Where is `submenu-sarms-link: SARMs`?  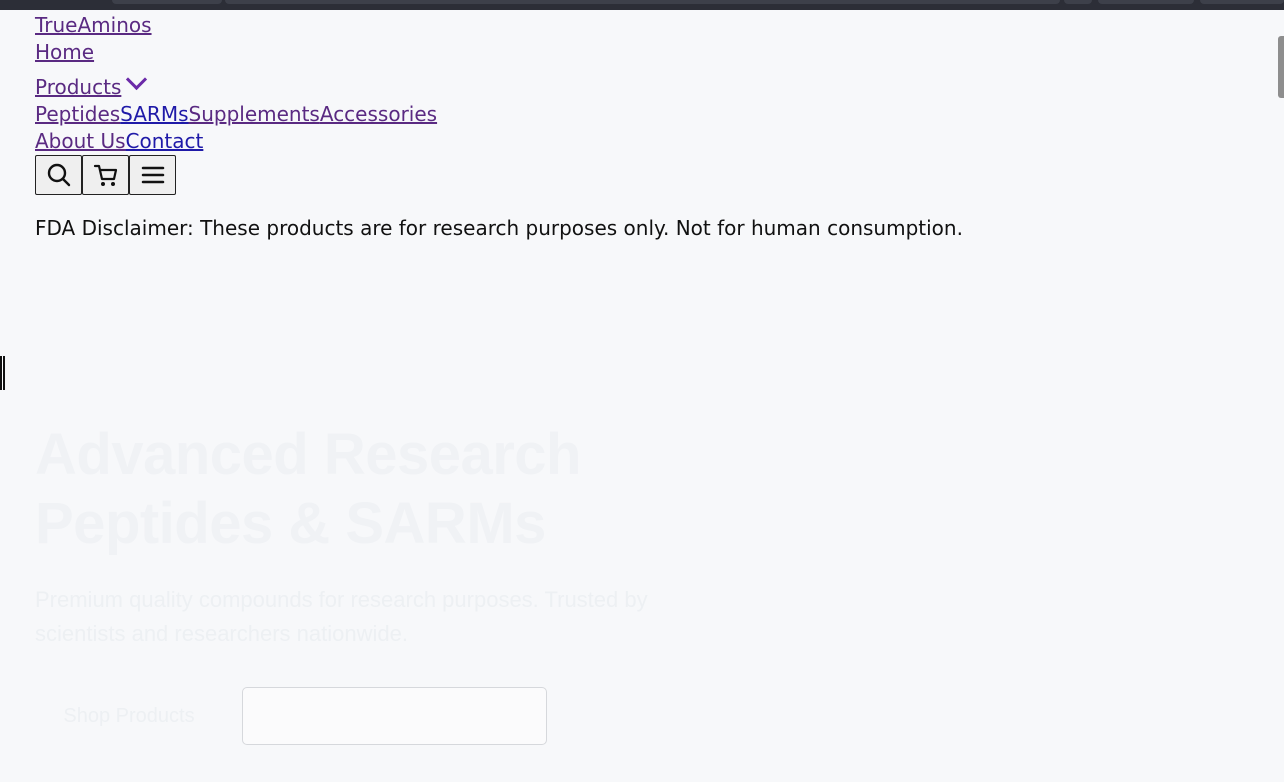
submenu-sarms-link: SARMs is located at coordinates (154, 114).